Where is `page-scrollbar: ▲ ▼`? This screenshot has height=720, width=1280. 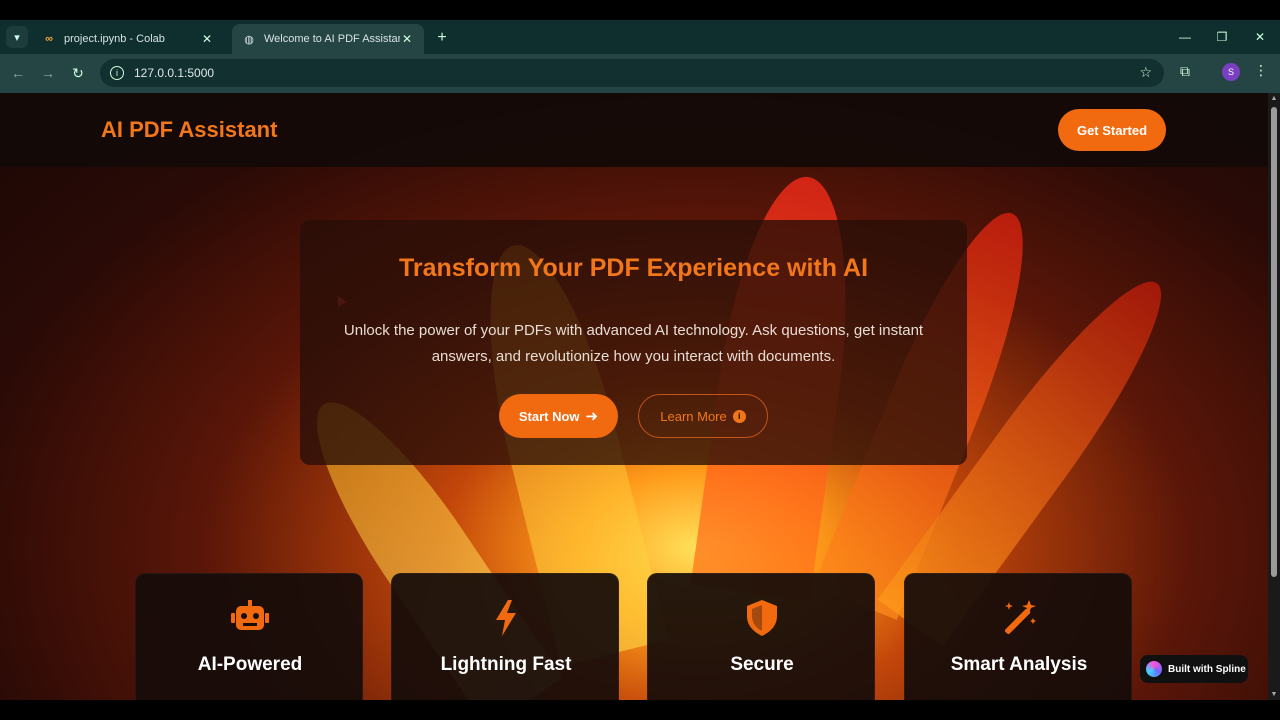 page-scrollbar: ▲ ▼ is located at coordinates (1274, 396).